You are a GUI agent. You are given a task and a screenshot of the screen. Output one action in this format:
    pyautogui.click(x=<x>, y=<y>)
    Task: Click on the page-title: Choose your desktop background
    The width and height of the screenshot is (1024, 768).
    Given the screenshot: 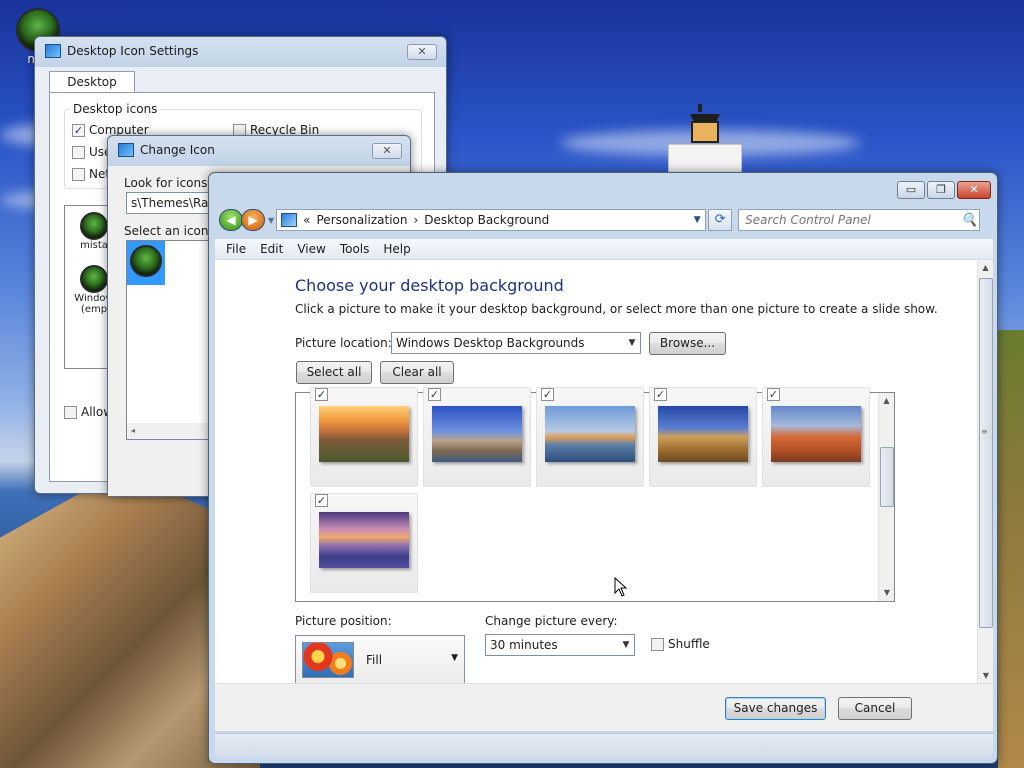 What is the action you would take?
    pyautogui.click(x=429, y=285)
    